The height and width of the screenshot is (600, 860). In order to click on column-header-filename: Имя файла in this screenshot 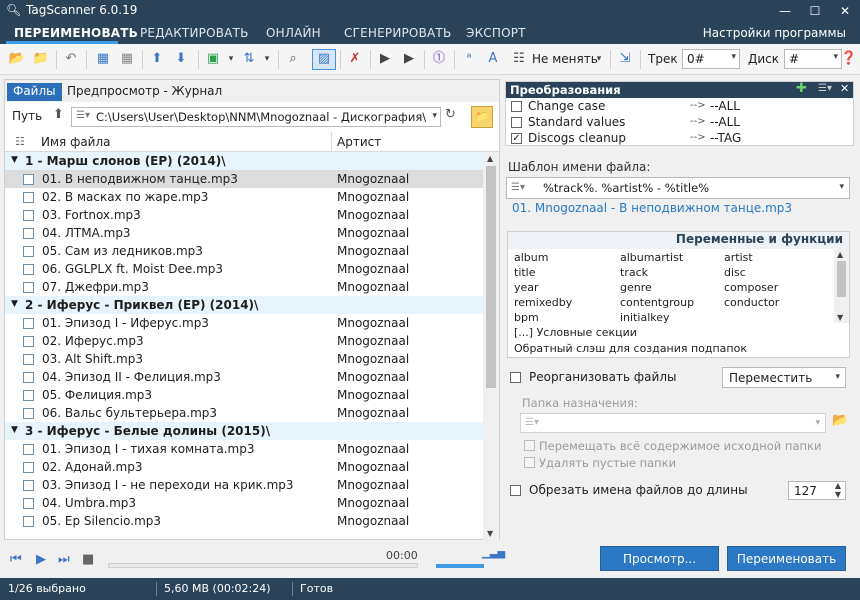, I will do `click(76, 142)`.